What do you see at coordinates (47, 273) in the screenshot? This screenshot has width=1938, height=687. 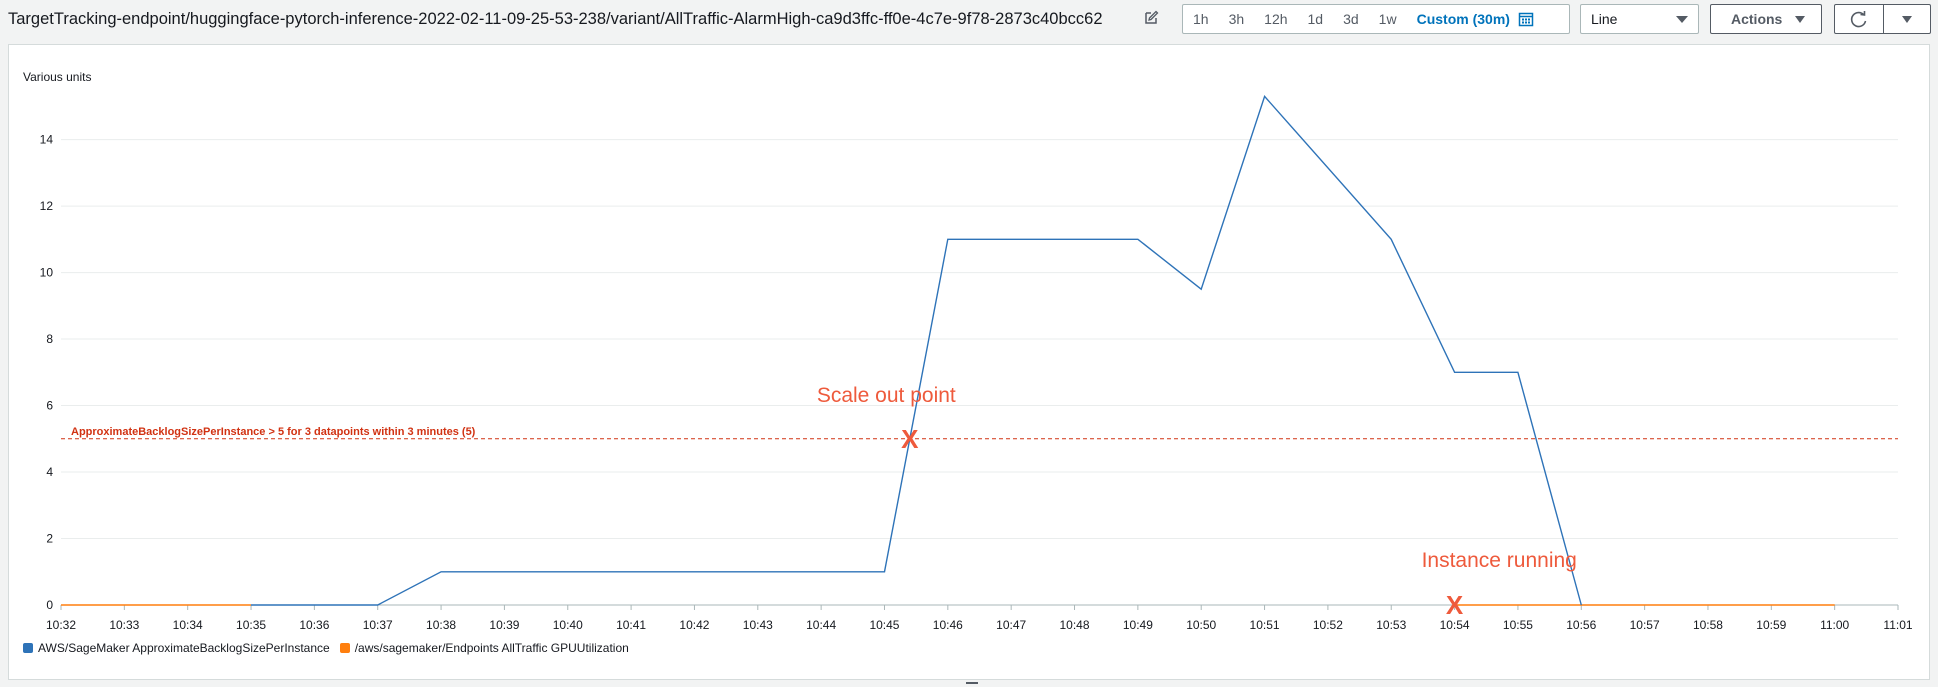 I see `y-tick-label: 10` at bounding box center [47, 273].